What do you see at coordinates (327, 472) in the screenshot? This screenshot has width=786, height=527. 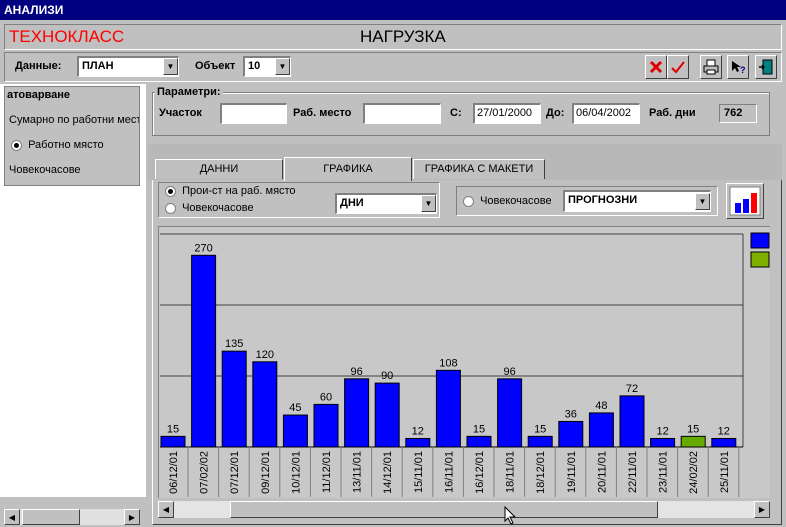 I see `category-label: 11/12/01` at bounding box center [327, 472].